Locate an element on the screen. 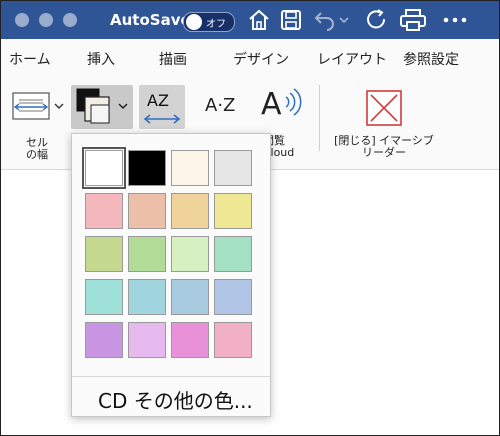  home-icon is located at coordinates (259, 20).